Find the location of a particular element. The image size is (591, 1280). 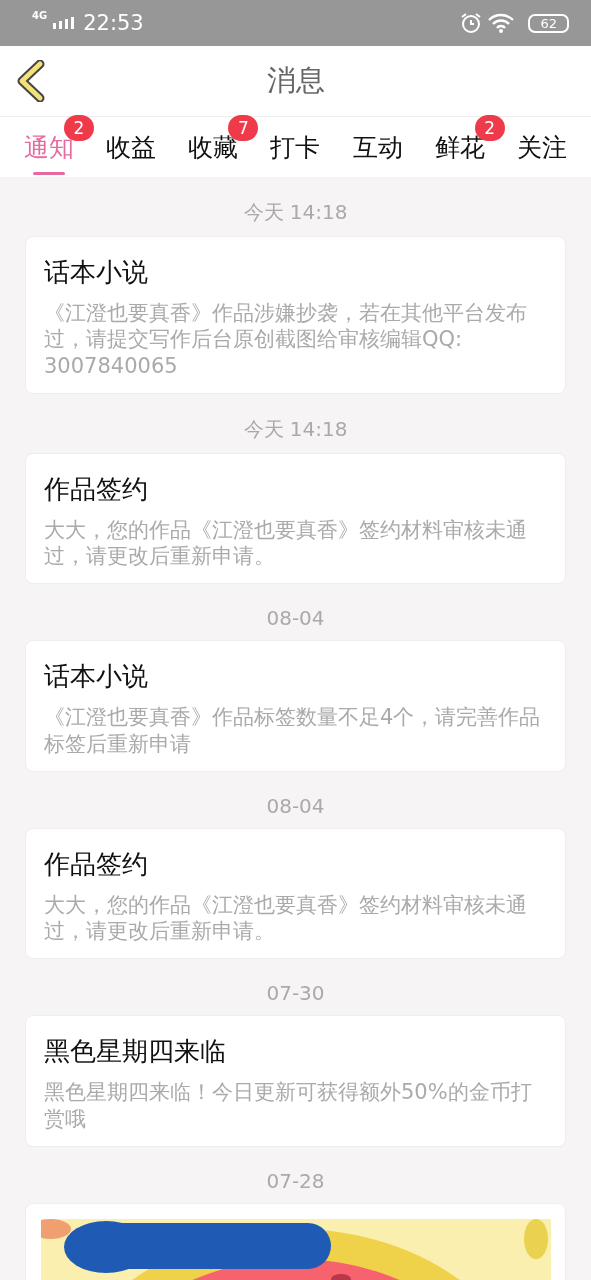

network-type: 4G is located at coordinates (40, 15).